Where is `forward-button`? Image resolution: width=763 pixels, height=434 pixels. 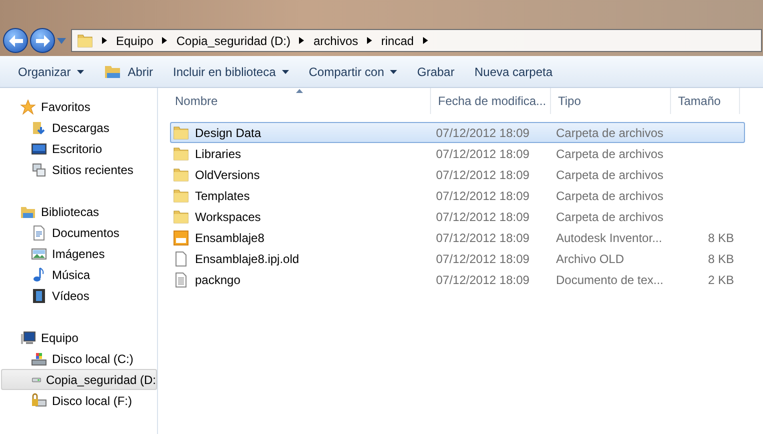 forward-button is located at coordinates (42, 40).